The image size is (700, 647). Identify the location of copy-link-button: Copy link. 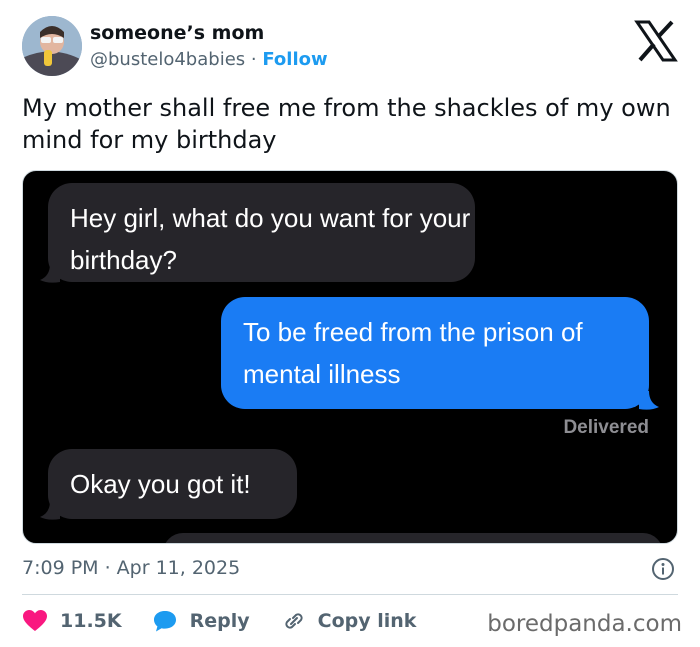
(348, 621).